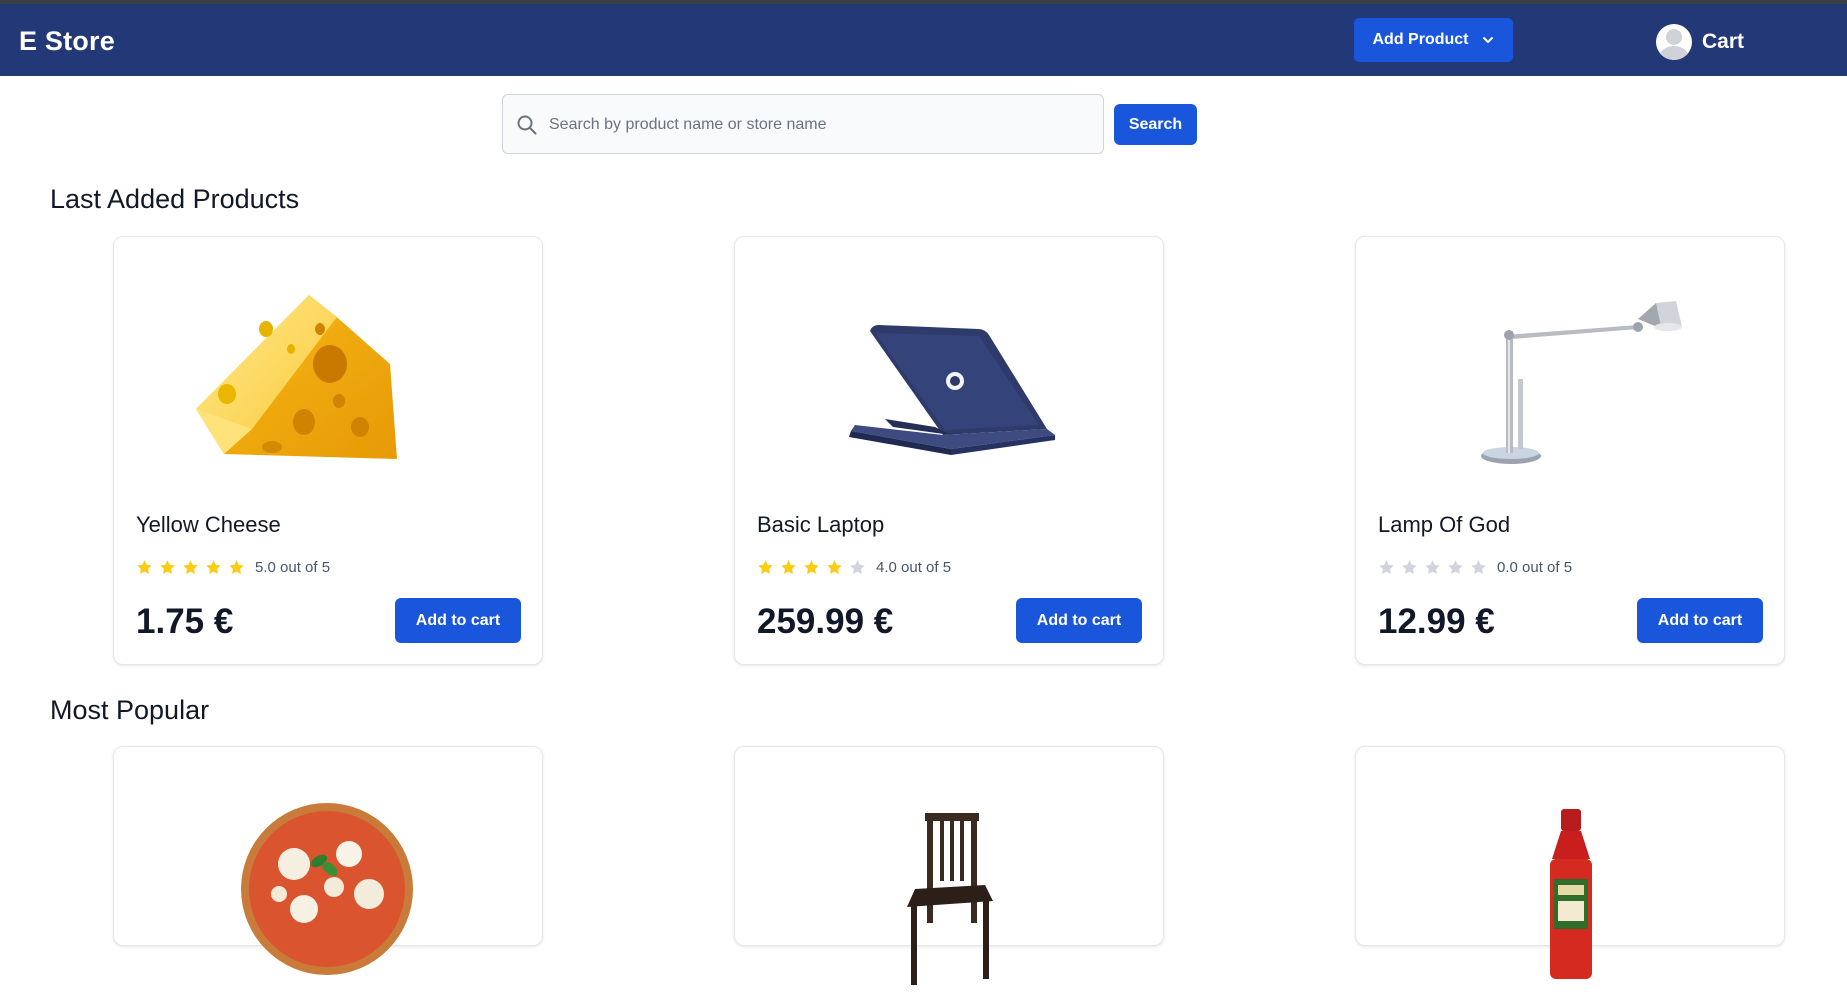 The height and width of the screenshot is (994, 1847). I want to click on product-price: 12.99 €, so click(1436, 621).